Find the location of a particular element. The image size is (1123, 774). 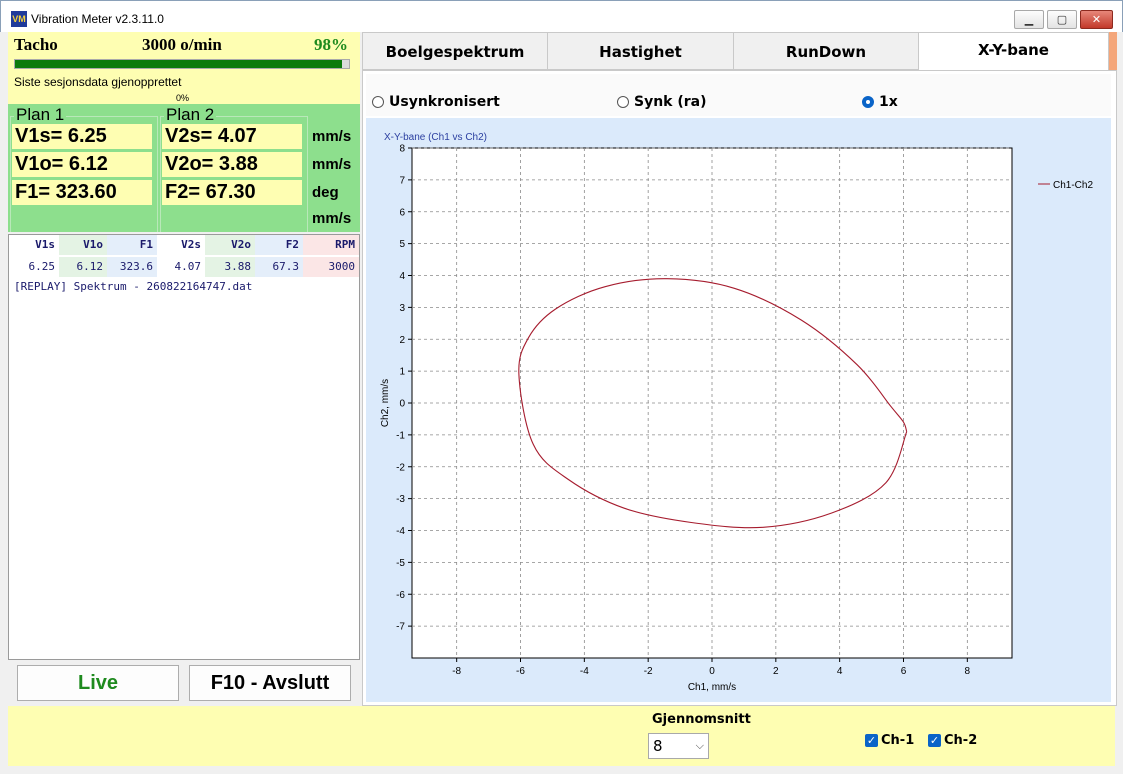

table-row: 6.25 6.12 323.6 4.07 3.88 67.3 3000 is located at coordinates (184, 267).